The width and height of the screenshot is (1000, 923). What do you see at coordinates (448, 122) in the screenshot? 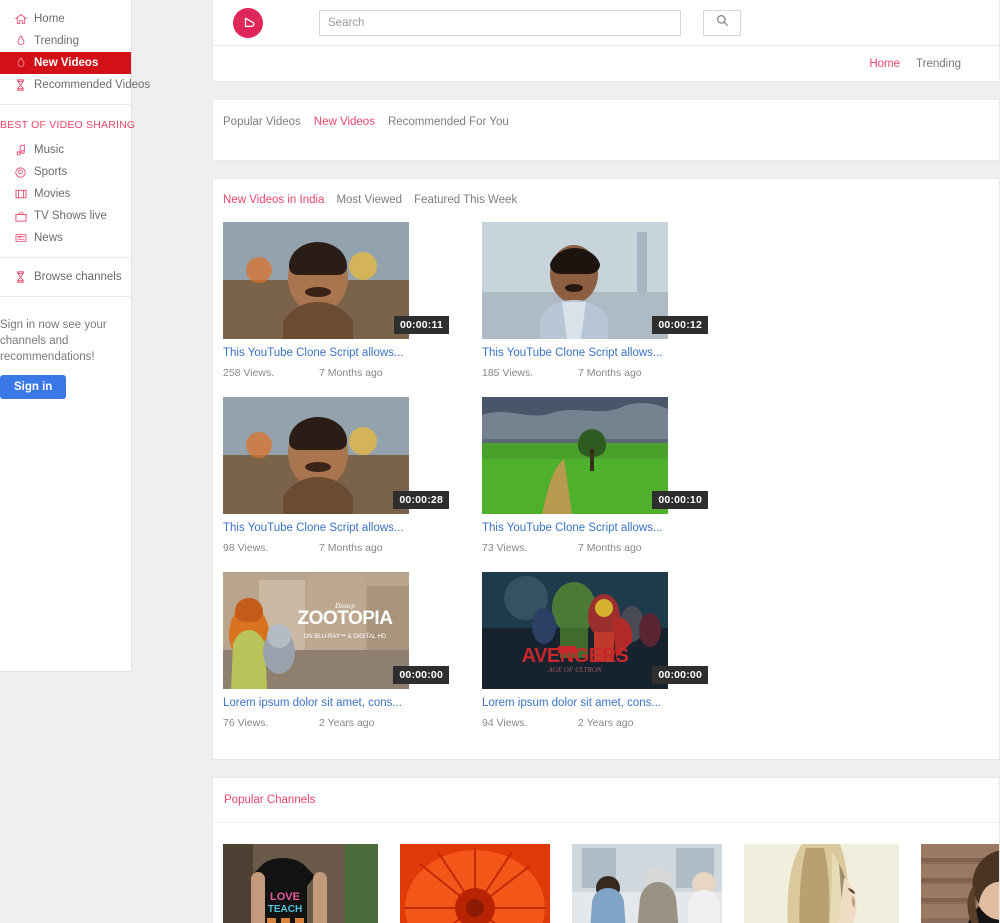
I see `tab-recommended-for-you: Recommended For You` at bounding box center [448, 122].